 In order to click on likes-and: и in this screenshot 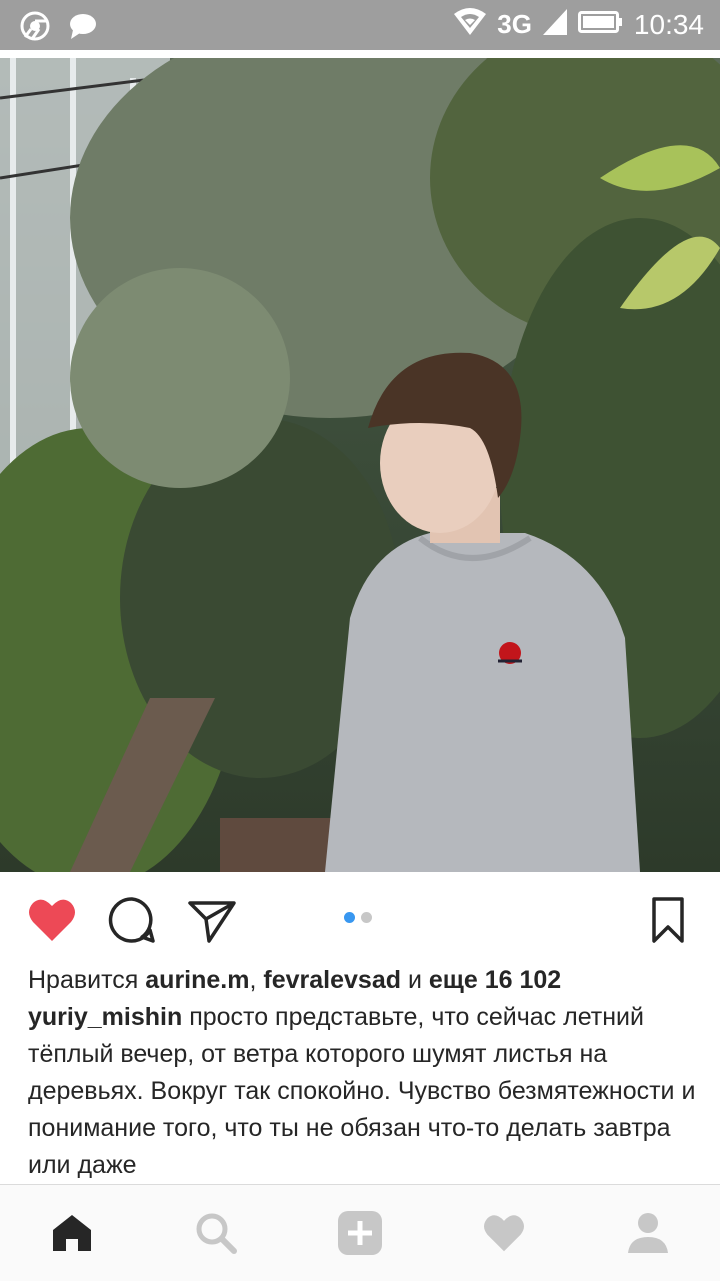, I will do `click(414, 980)`.